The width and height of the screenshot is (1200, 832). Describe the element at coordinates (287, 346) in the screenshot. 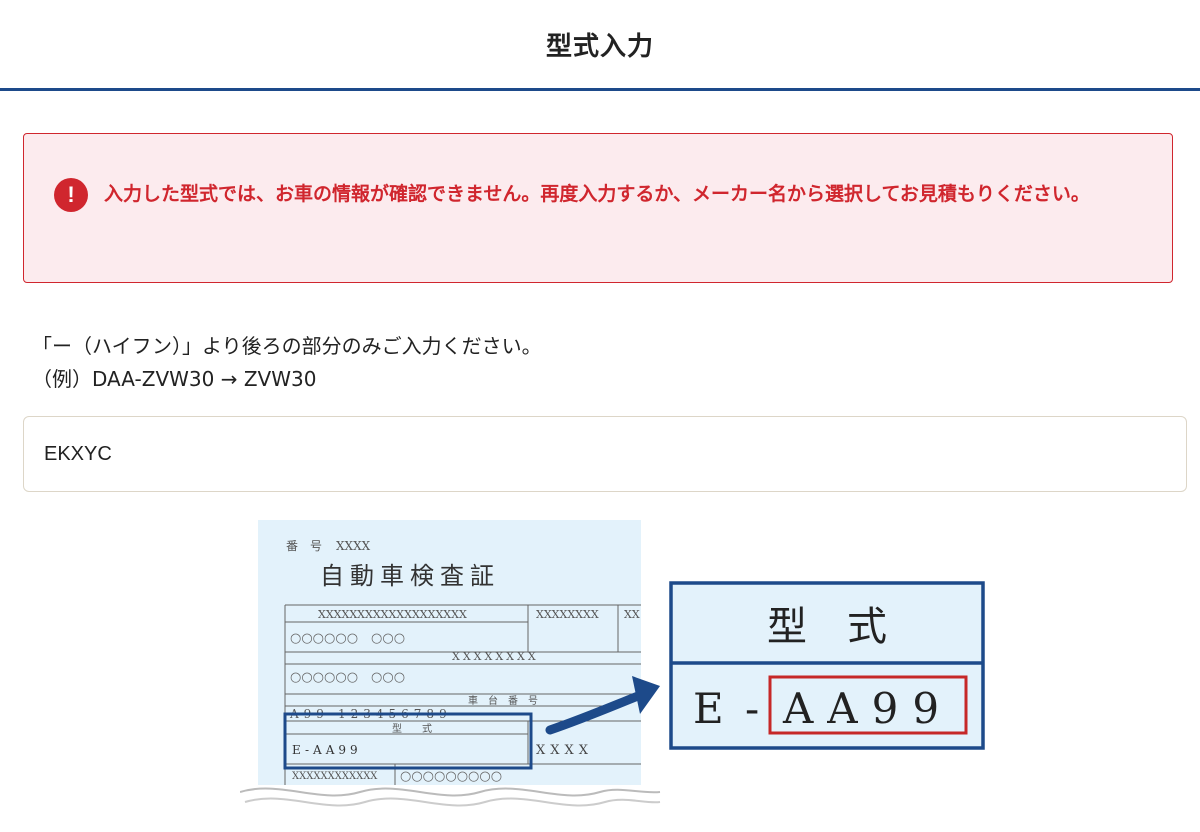

I see `instruction-line-1: 「ー（ハイフン）」より後ろの部分のみご入力ください。` at that location.